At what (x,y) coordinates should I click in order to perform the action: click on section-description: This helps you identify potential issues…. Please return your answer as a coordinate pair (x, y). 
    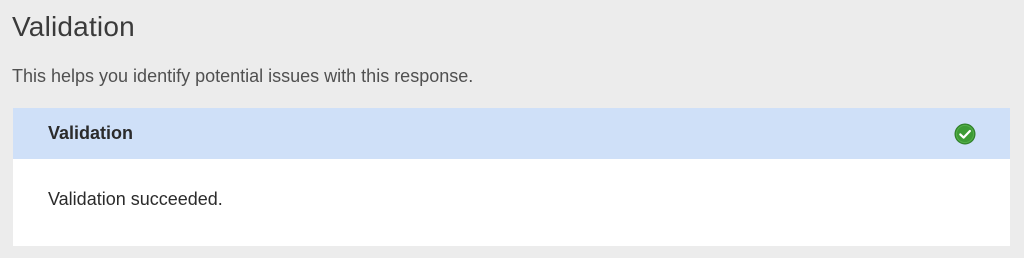
    Looking at the image, I should click on (243, 76).